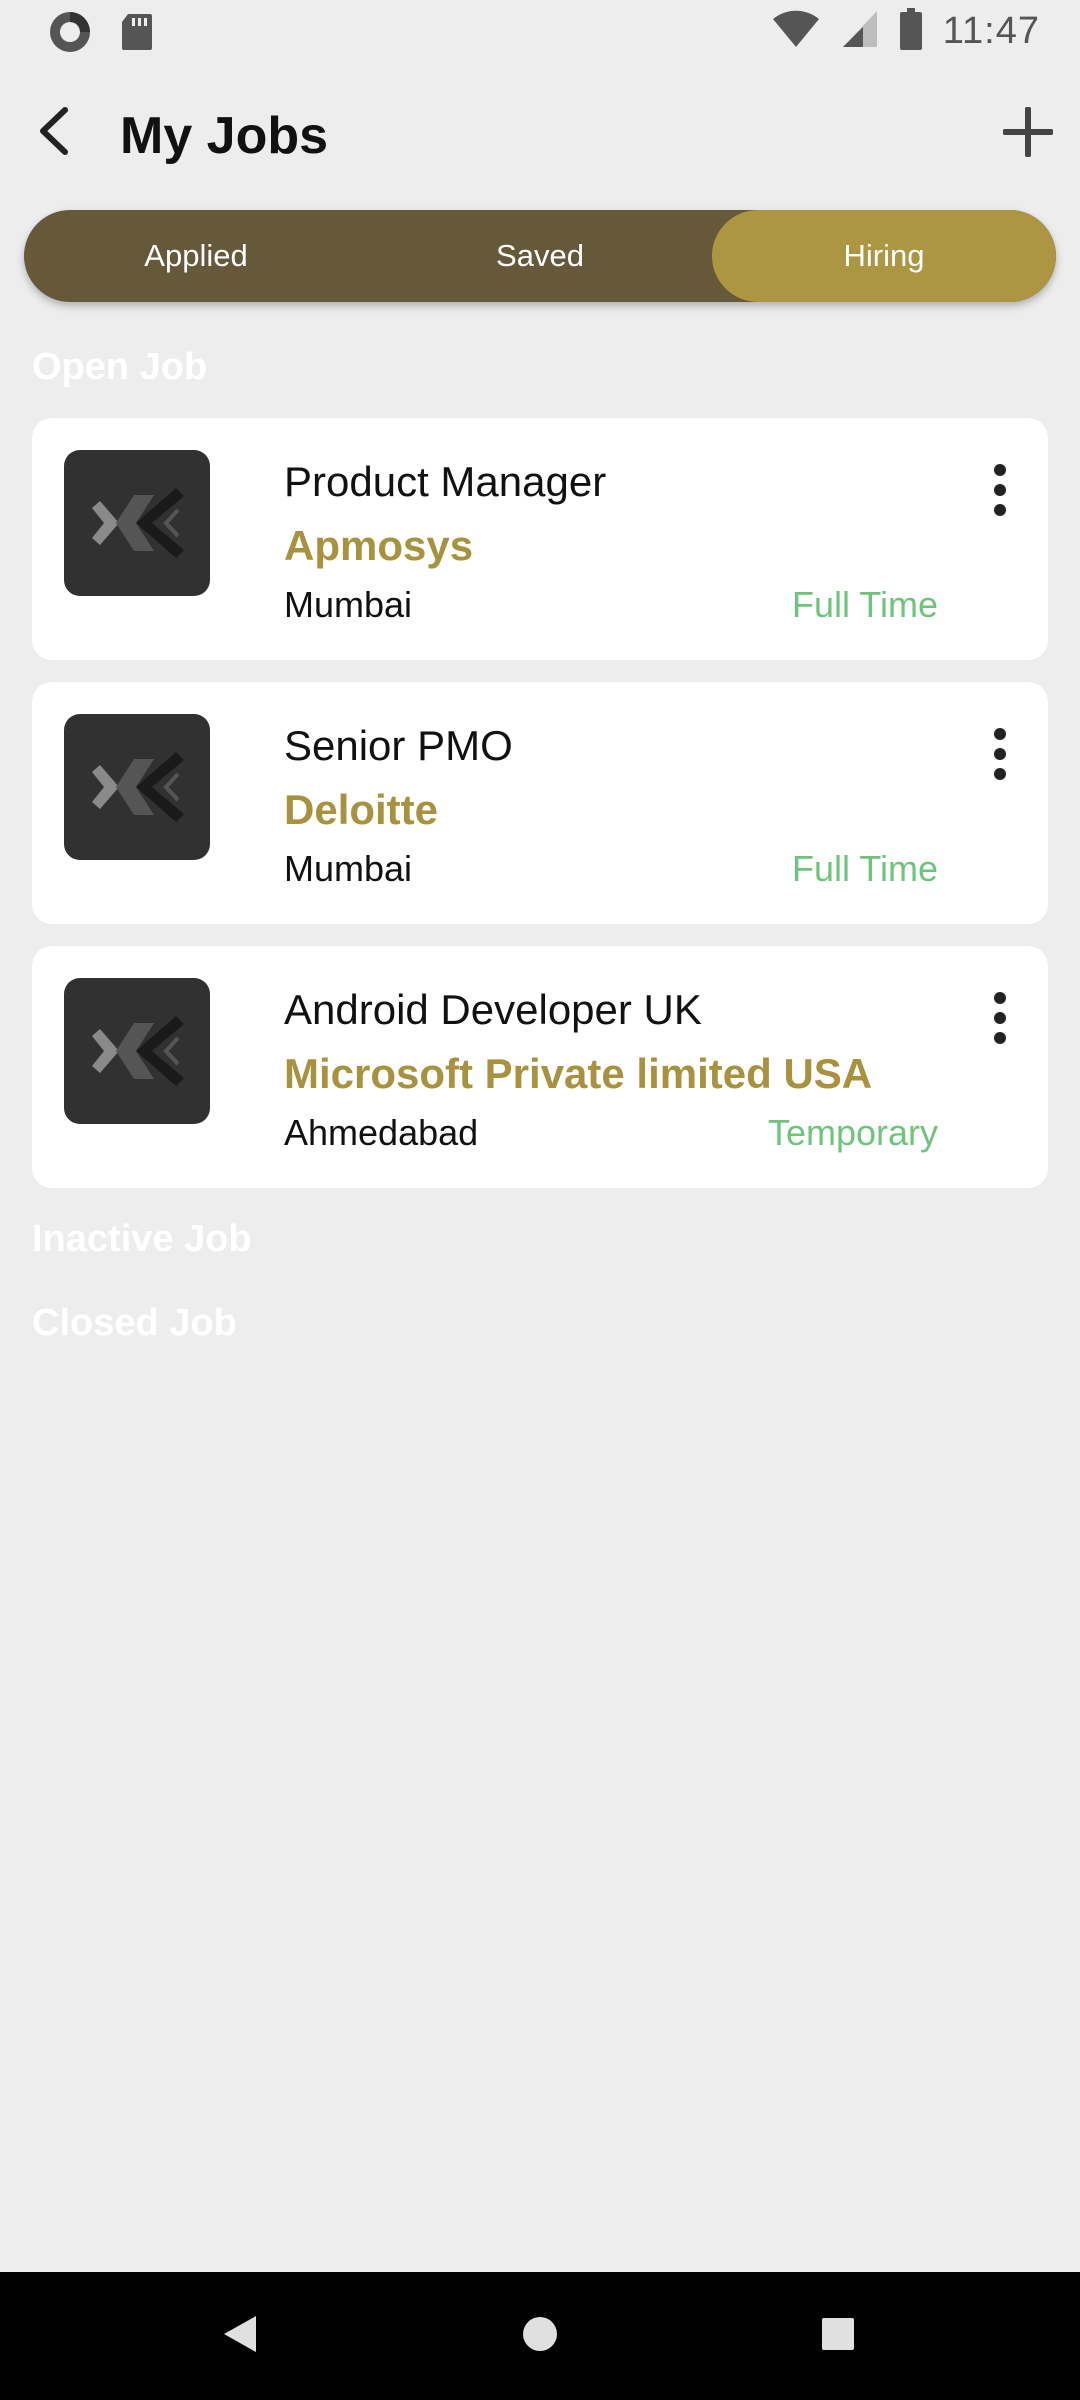 This screenshot has height=2400, width=1080. I want to click on company-name: Apmosys, so click(379, 545).